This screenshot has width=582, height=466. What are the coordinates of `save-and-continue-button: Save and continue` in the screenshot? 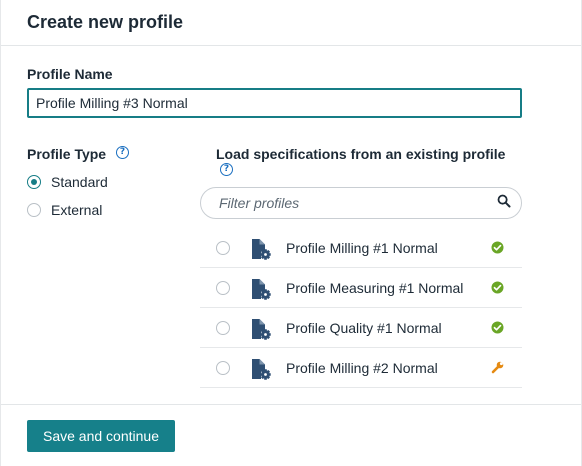 It's located at (101, 436).